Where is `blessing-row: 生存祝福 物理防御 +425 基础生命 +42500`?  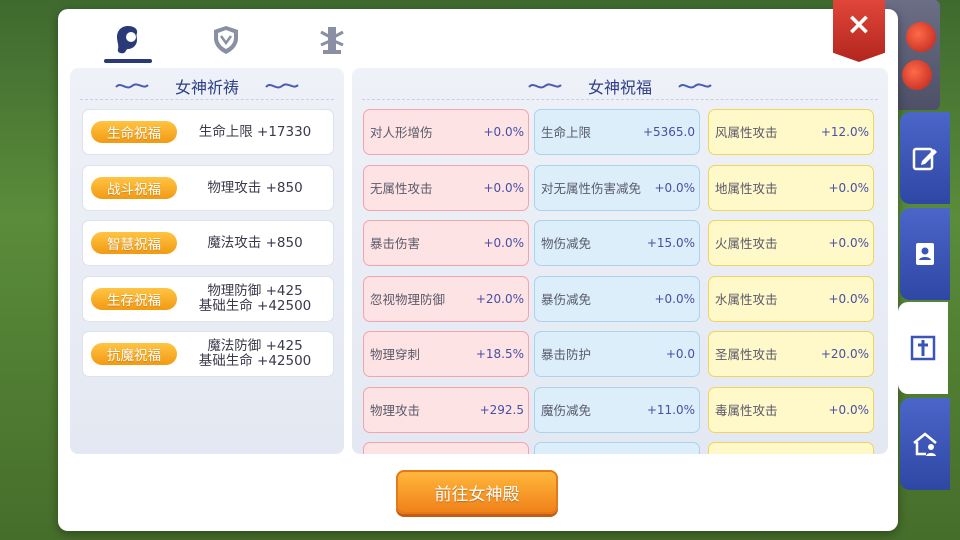
blessing-row: 生存祝福 物理防御 +425 基础生命 +42500 is located at coordinates (208, 299).